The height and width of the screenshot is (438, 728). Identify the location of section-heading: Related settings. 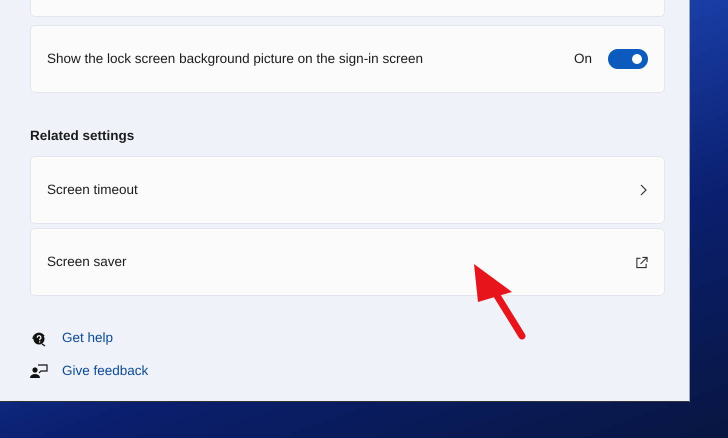
(83, 136).